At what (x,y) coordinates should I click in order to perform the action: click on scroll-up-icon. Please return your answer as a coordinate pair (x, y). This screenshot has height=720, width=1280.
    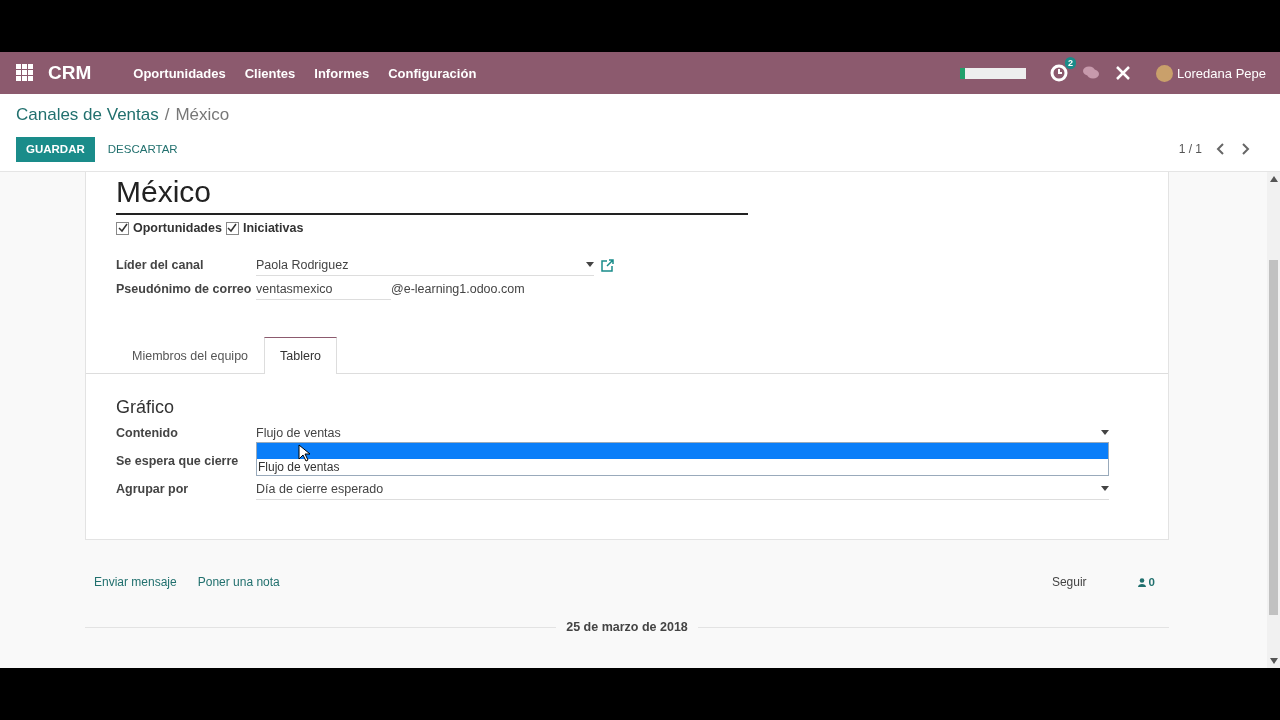
    Looking at the image, I should click on (1273, 179).